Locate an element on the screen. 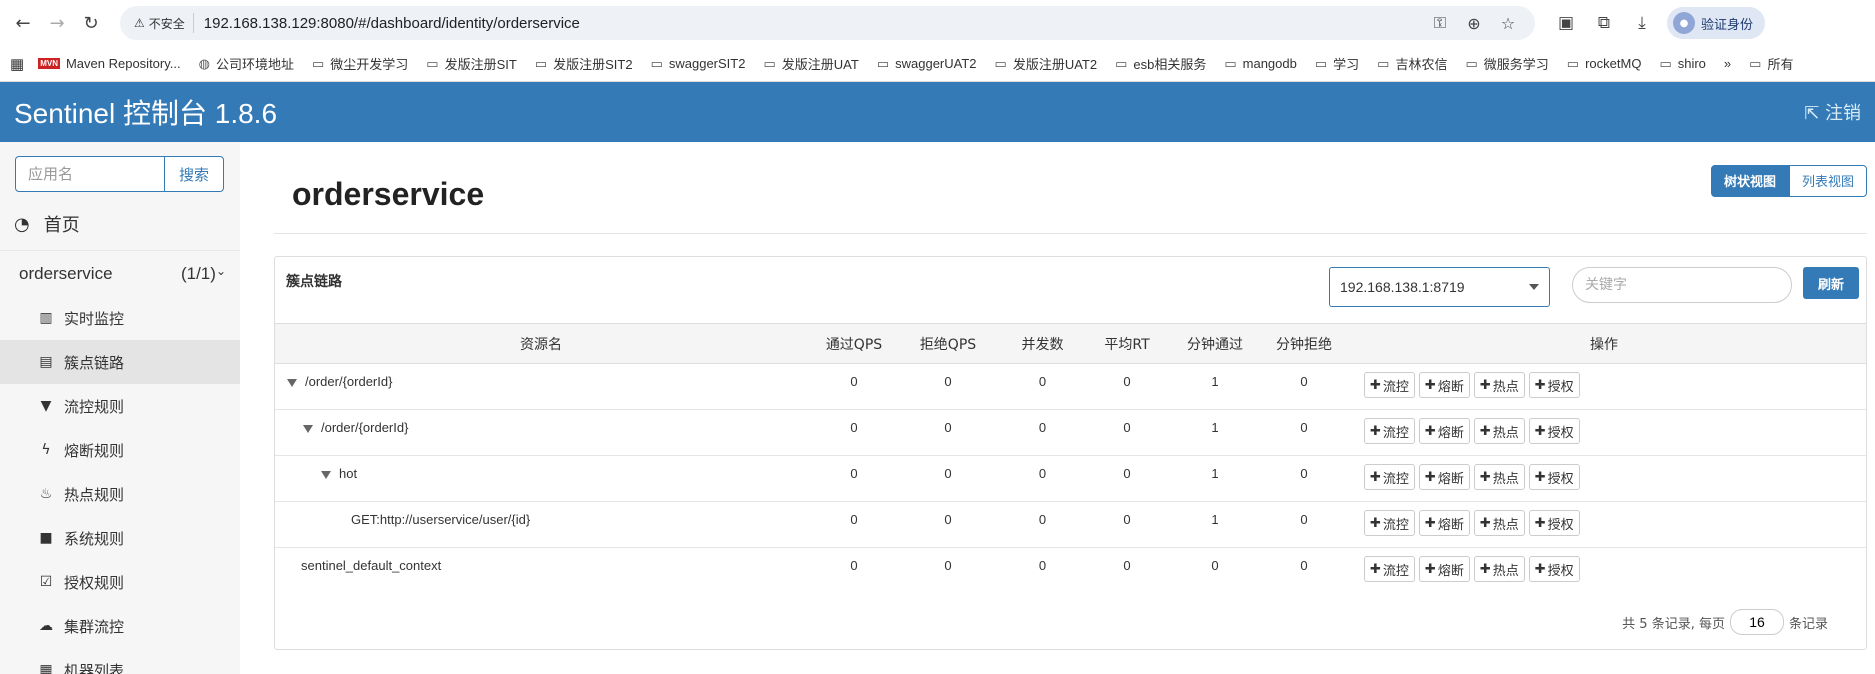  bookmark-folder: ▭ mangodb is located at coordinates (1260, 64).